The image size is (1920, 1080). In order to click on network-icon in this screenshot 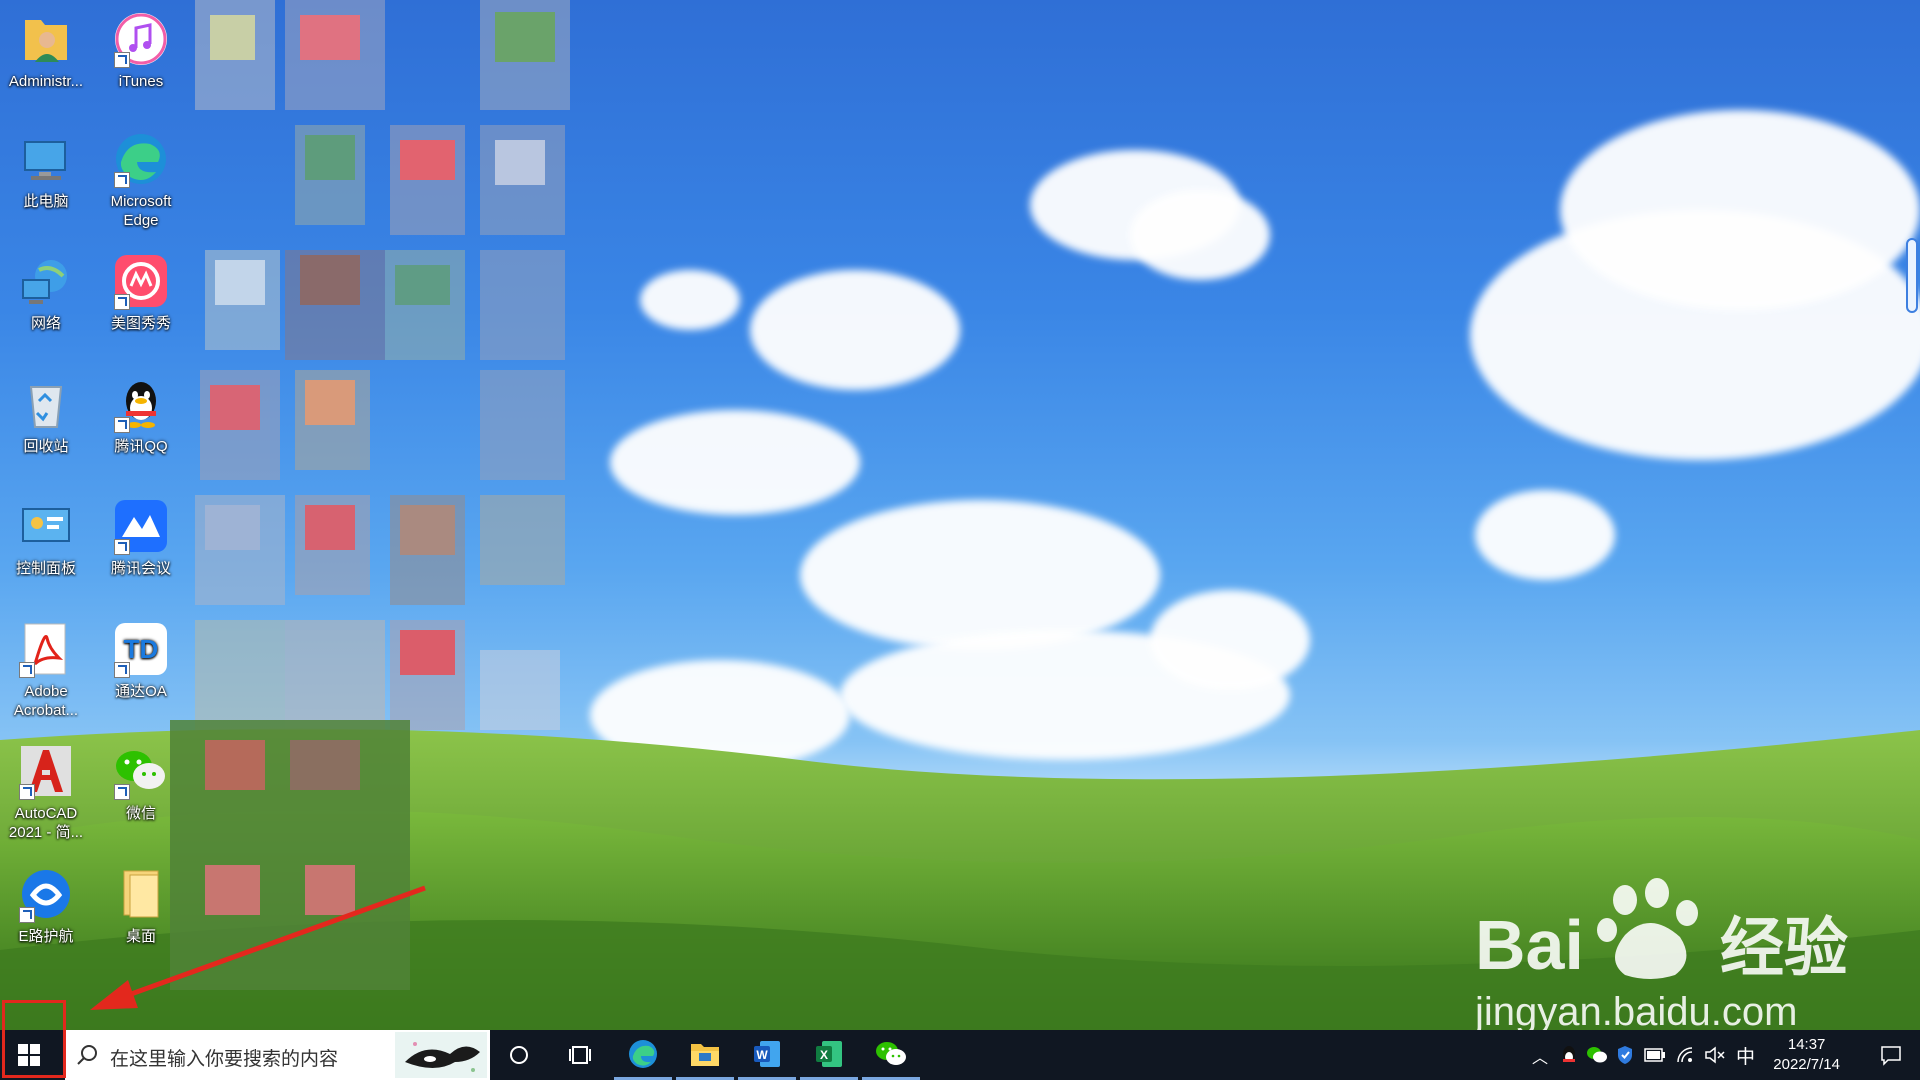, I will do `click(46, 281)`.